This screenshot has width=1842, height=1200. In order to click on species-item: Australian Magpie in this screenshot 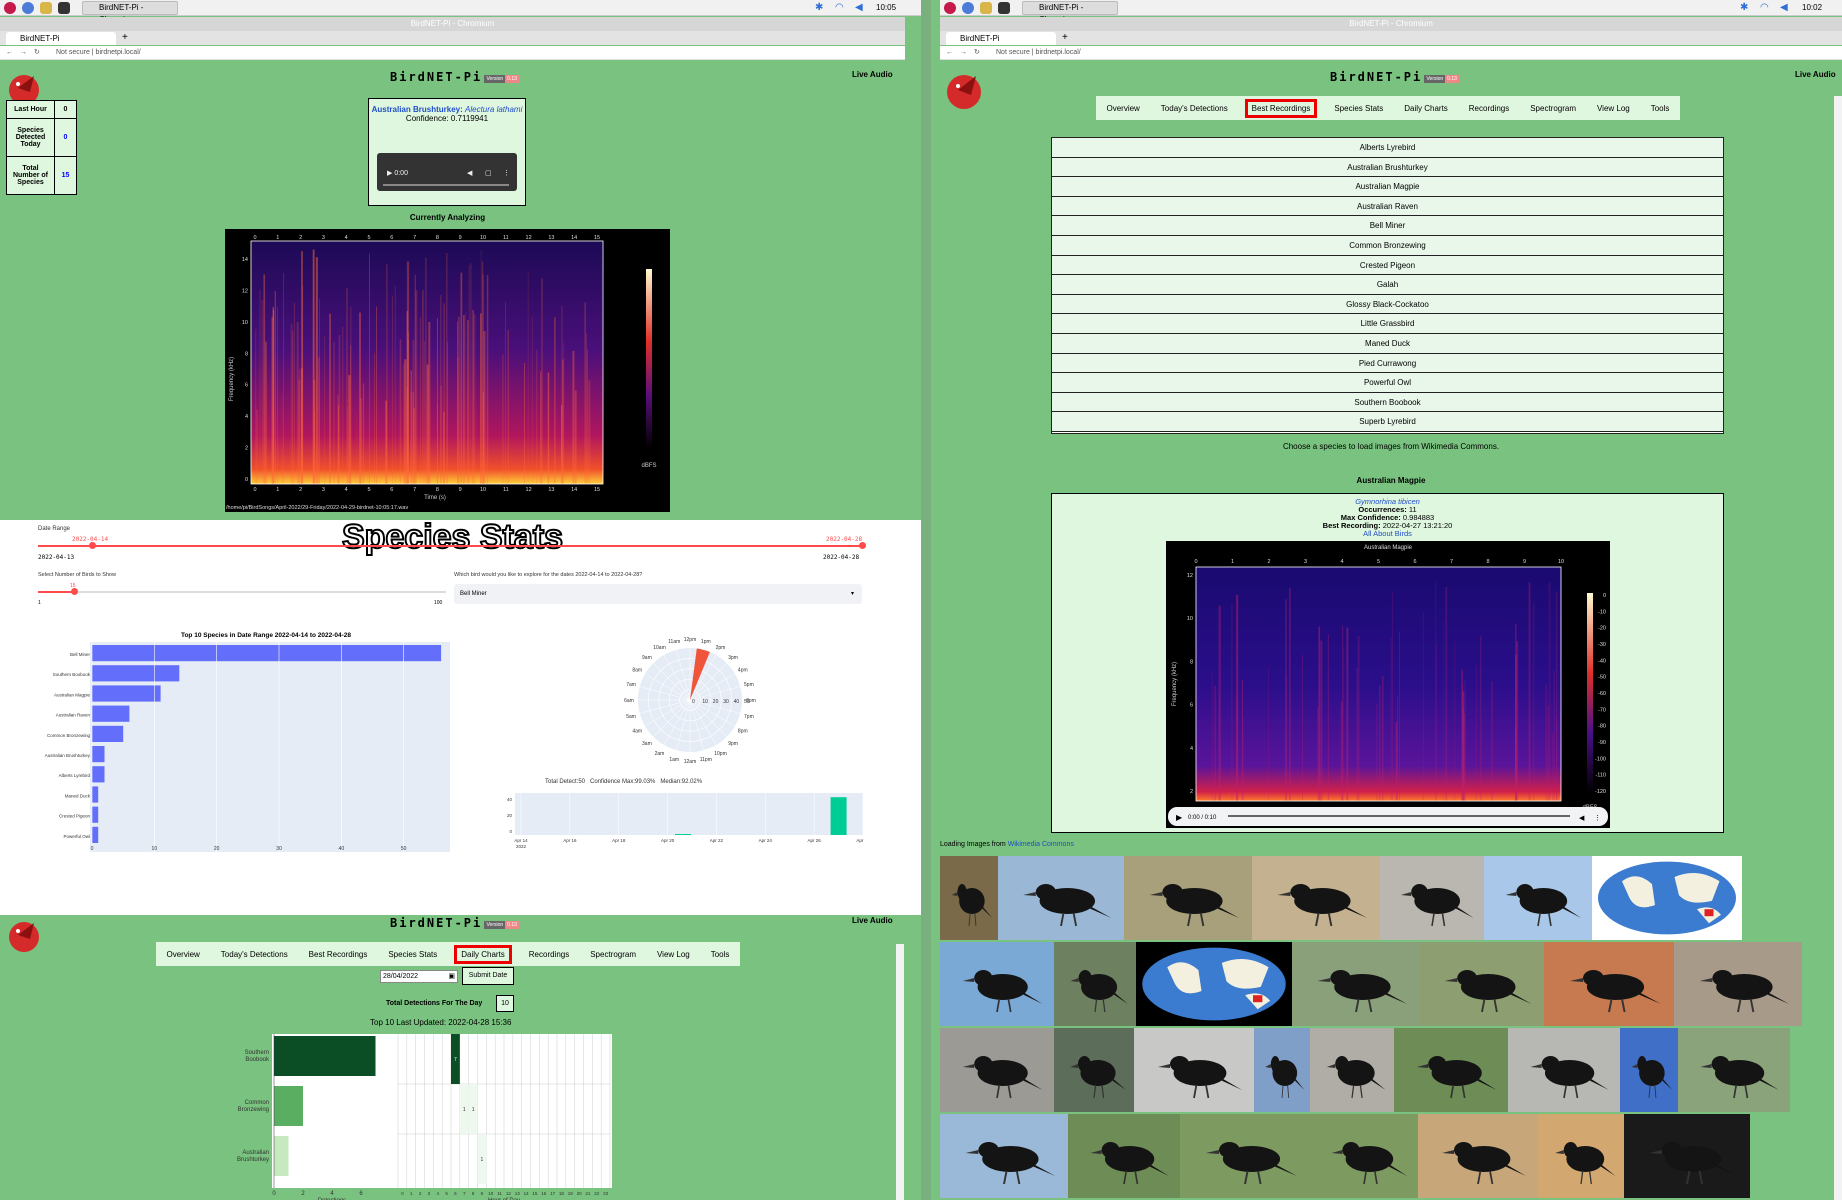, I will do `click(1387, 187)`.